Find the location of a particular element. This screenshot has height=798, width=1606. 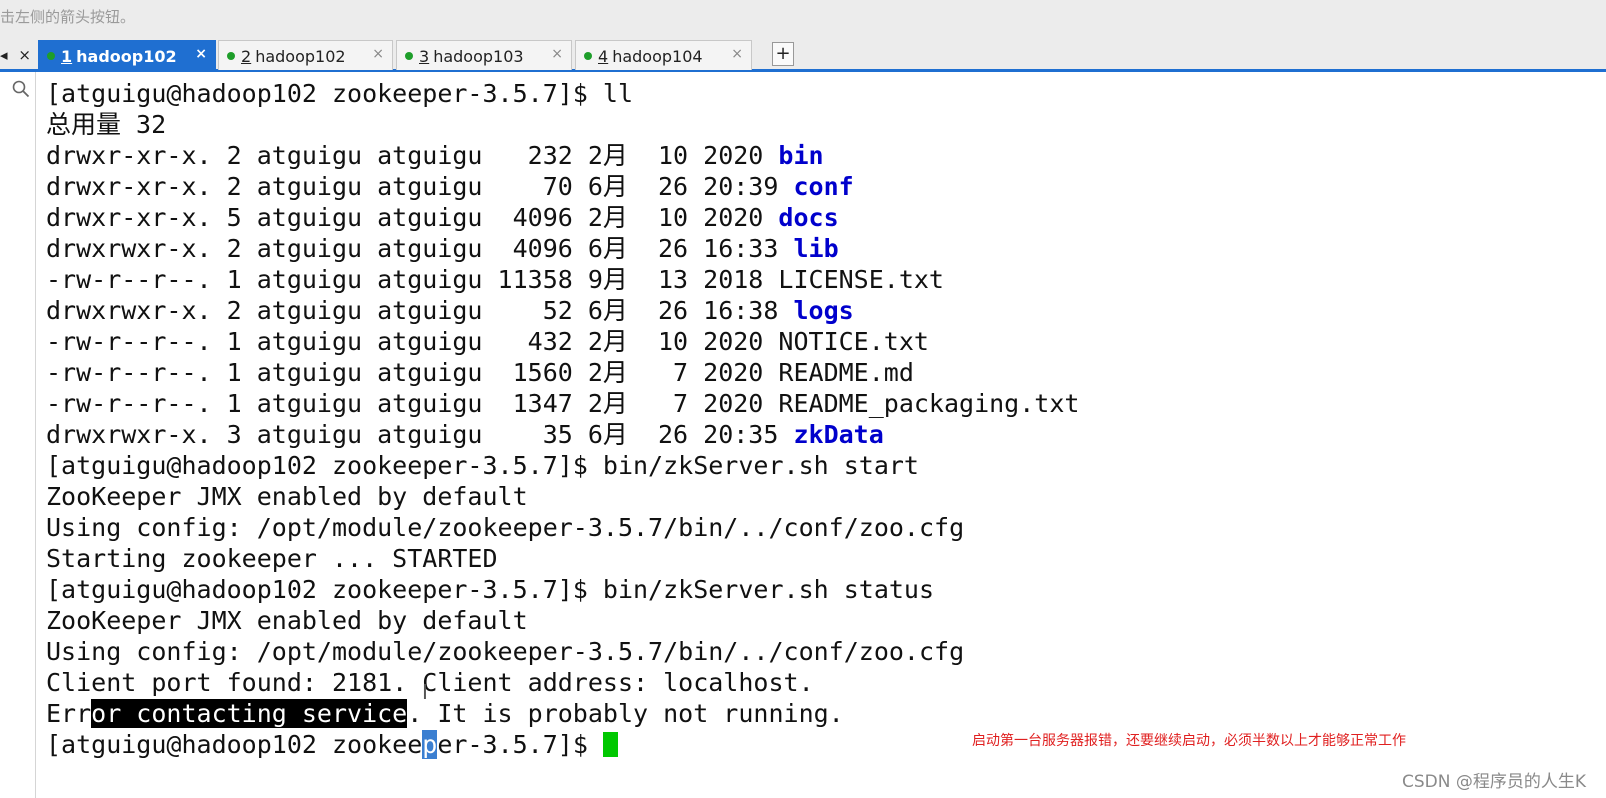

directory-name: zkData is located at coordinates (838, 434).